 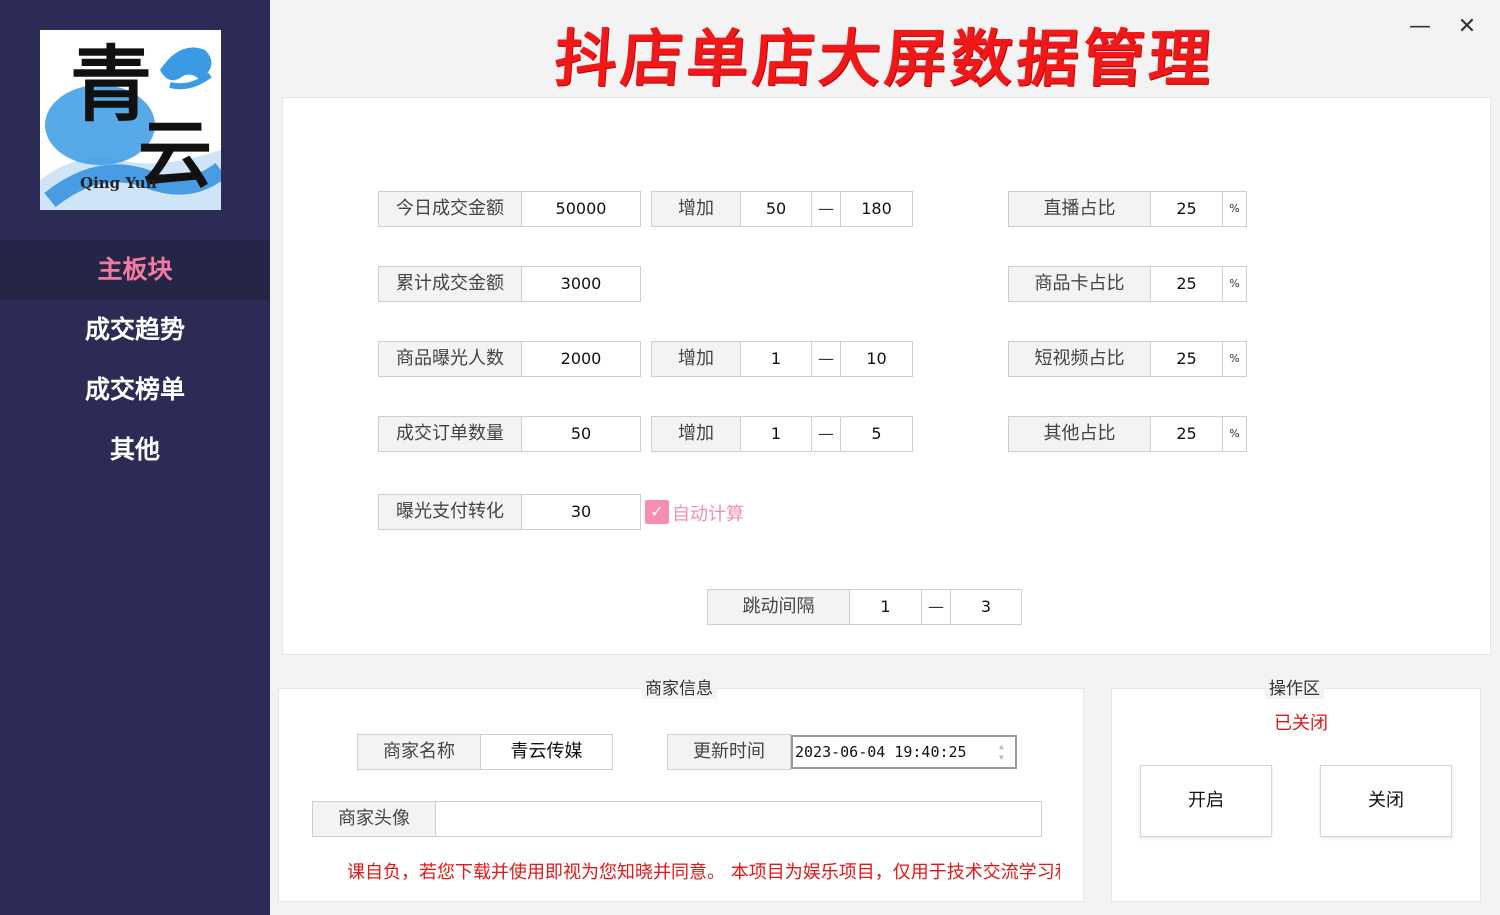 I want to click on update-time-value: 2023-06-04 19:40:25, so click(x=881, y=752).